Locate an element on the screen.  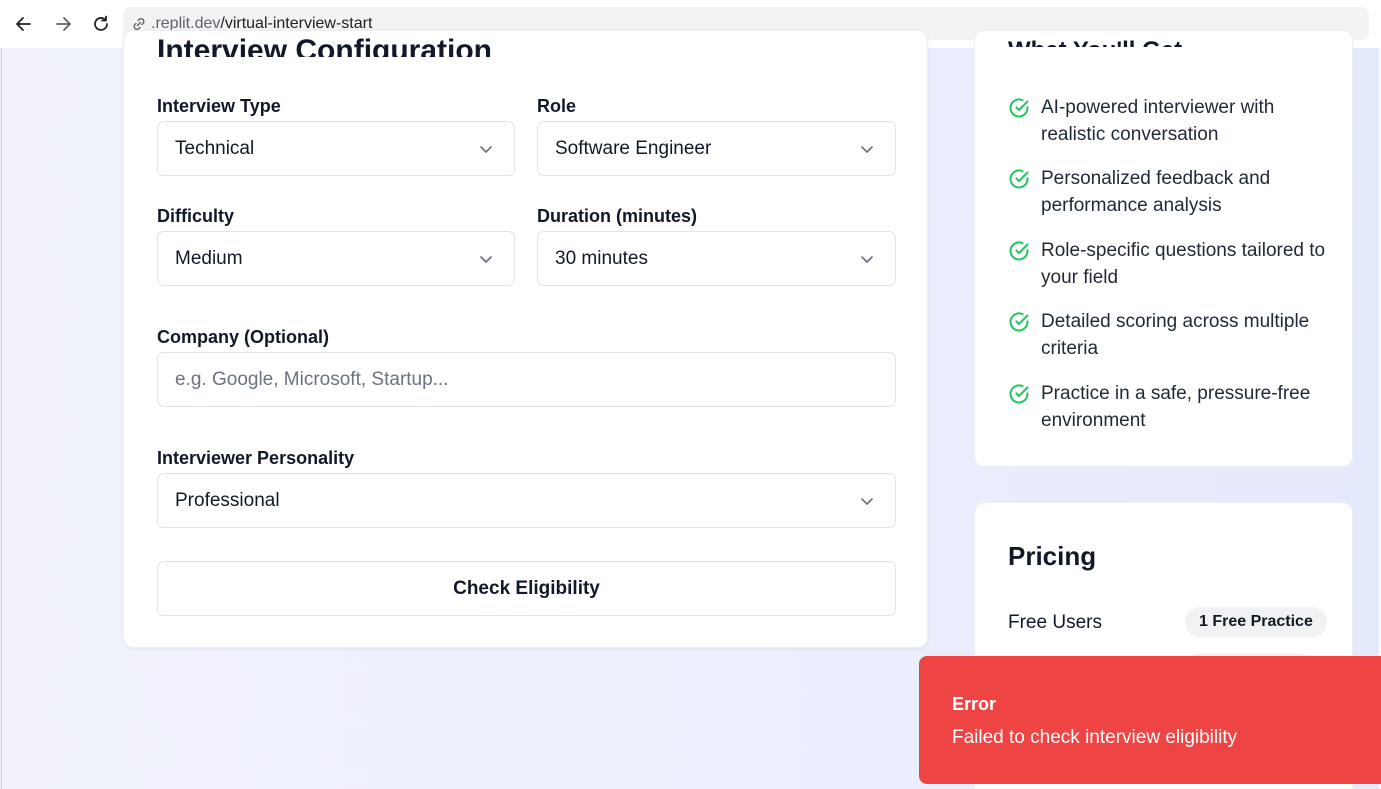
difficulty-value: Medium is located at coordinates (209, 258).